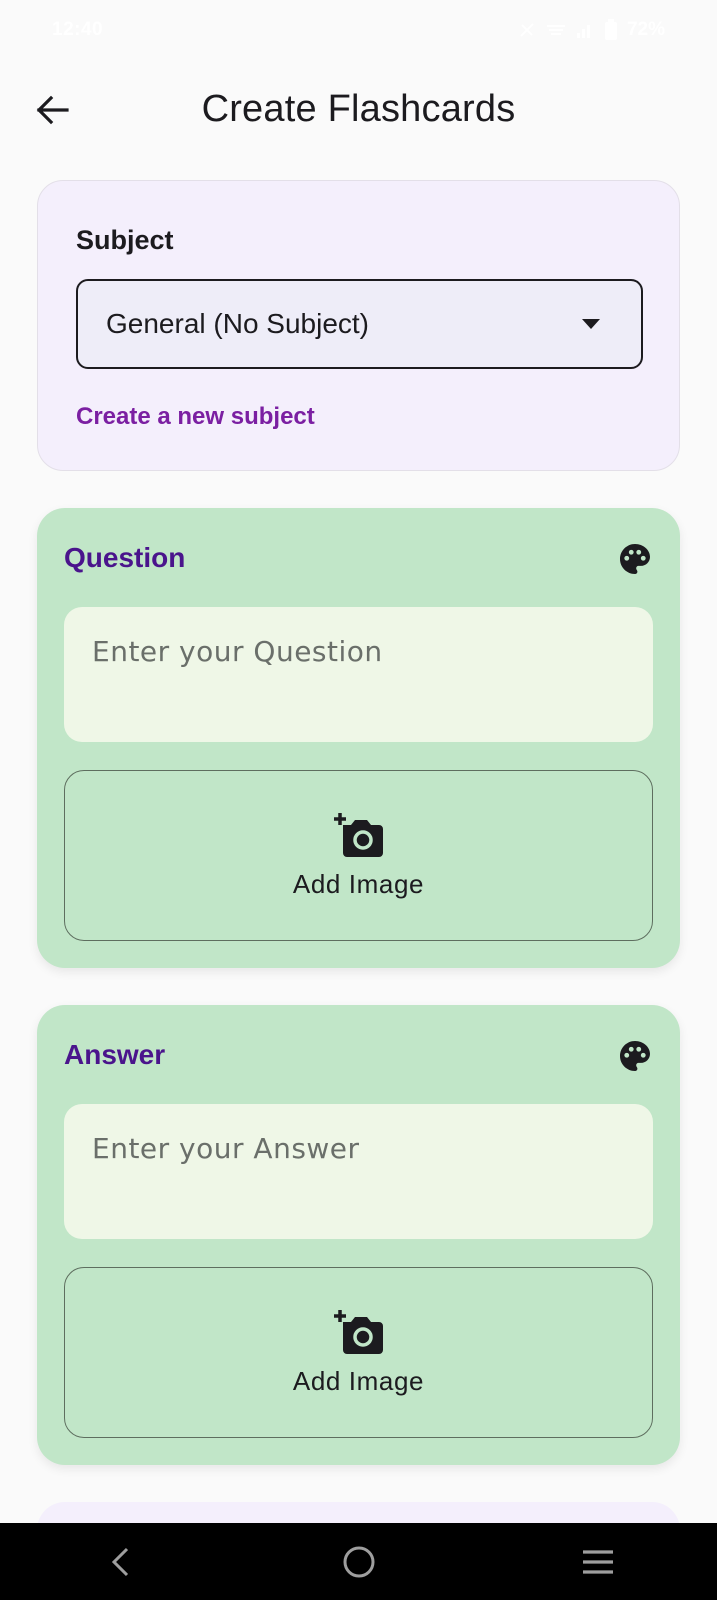 The height and width of the screenshot is (1600, 717). What do you see at coordinates (358, 884) in the screenshot?
I see `question-add-image-label: Add Image` at bounding box center [358, 884].